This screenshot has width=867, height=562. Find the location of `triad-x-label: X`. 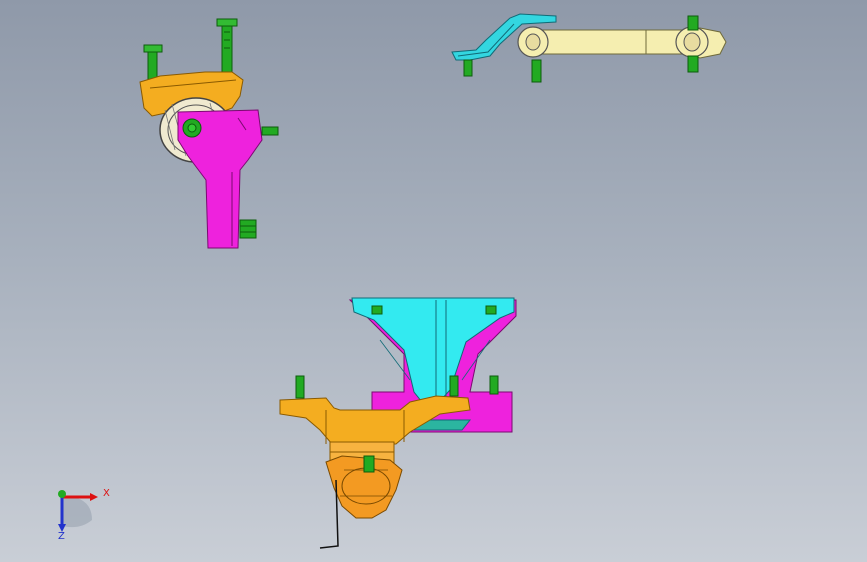

triad-x-label: X is located at coordinates (106, 493).